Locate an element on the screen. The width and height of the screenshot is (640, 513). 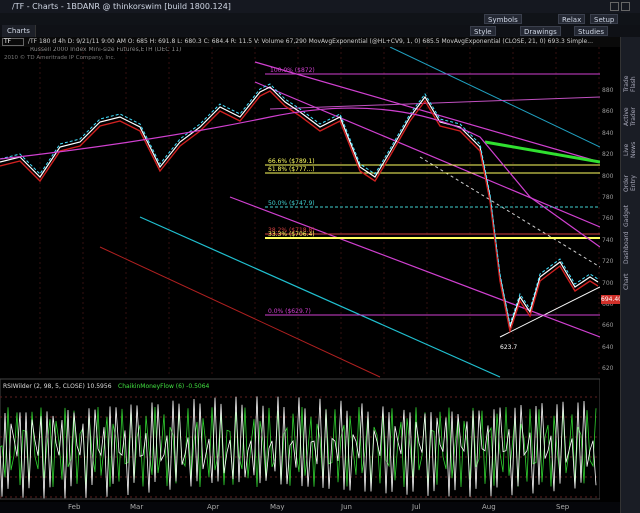
fib-label: 50.0% ($747.9) is located at coordinates (291, 203).